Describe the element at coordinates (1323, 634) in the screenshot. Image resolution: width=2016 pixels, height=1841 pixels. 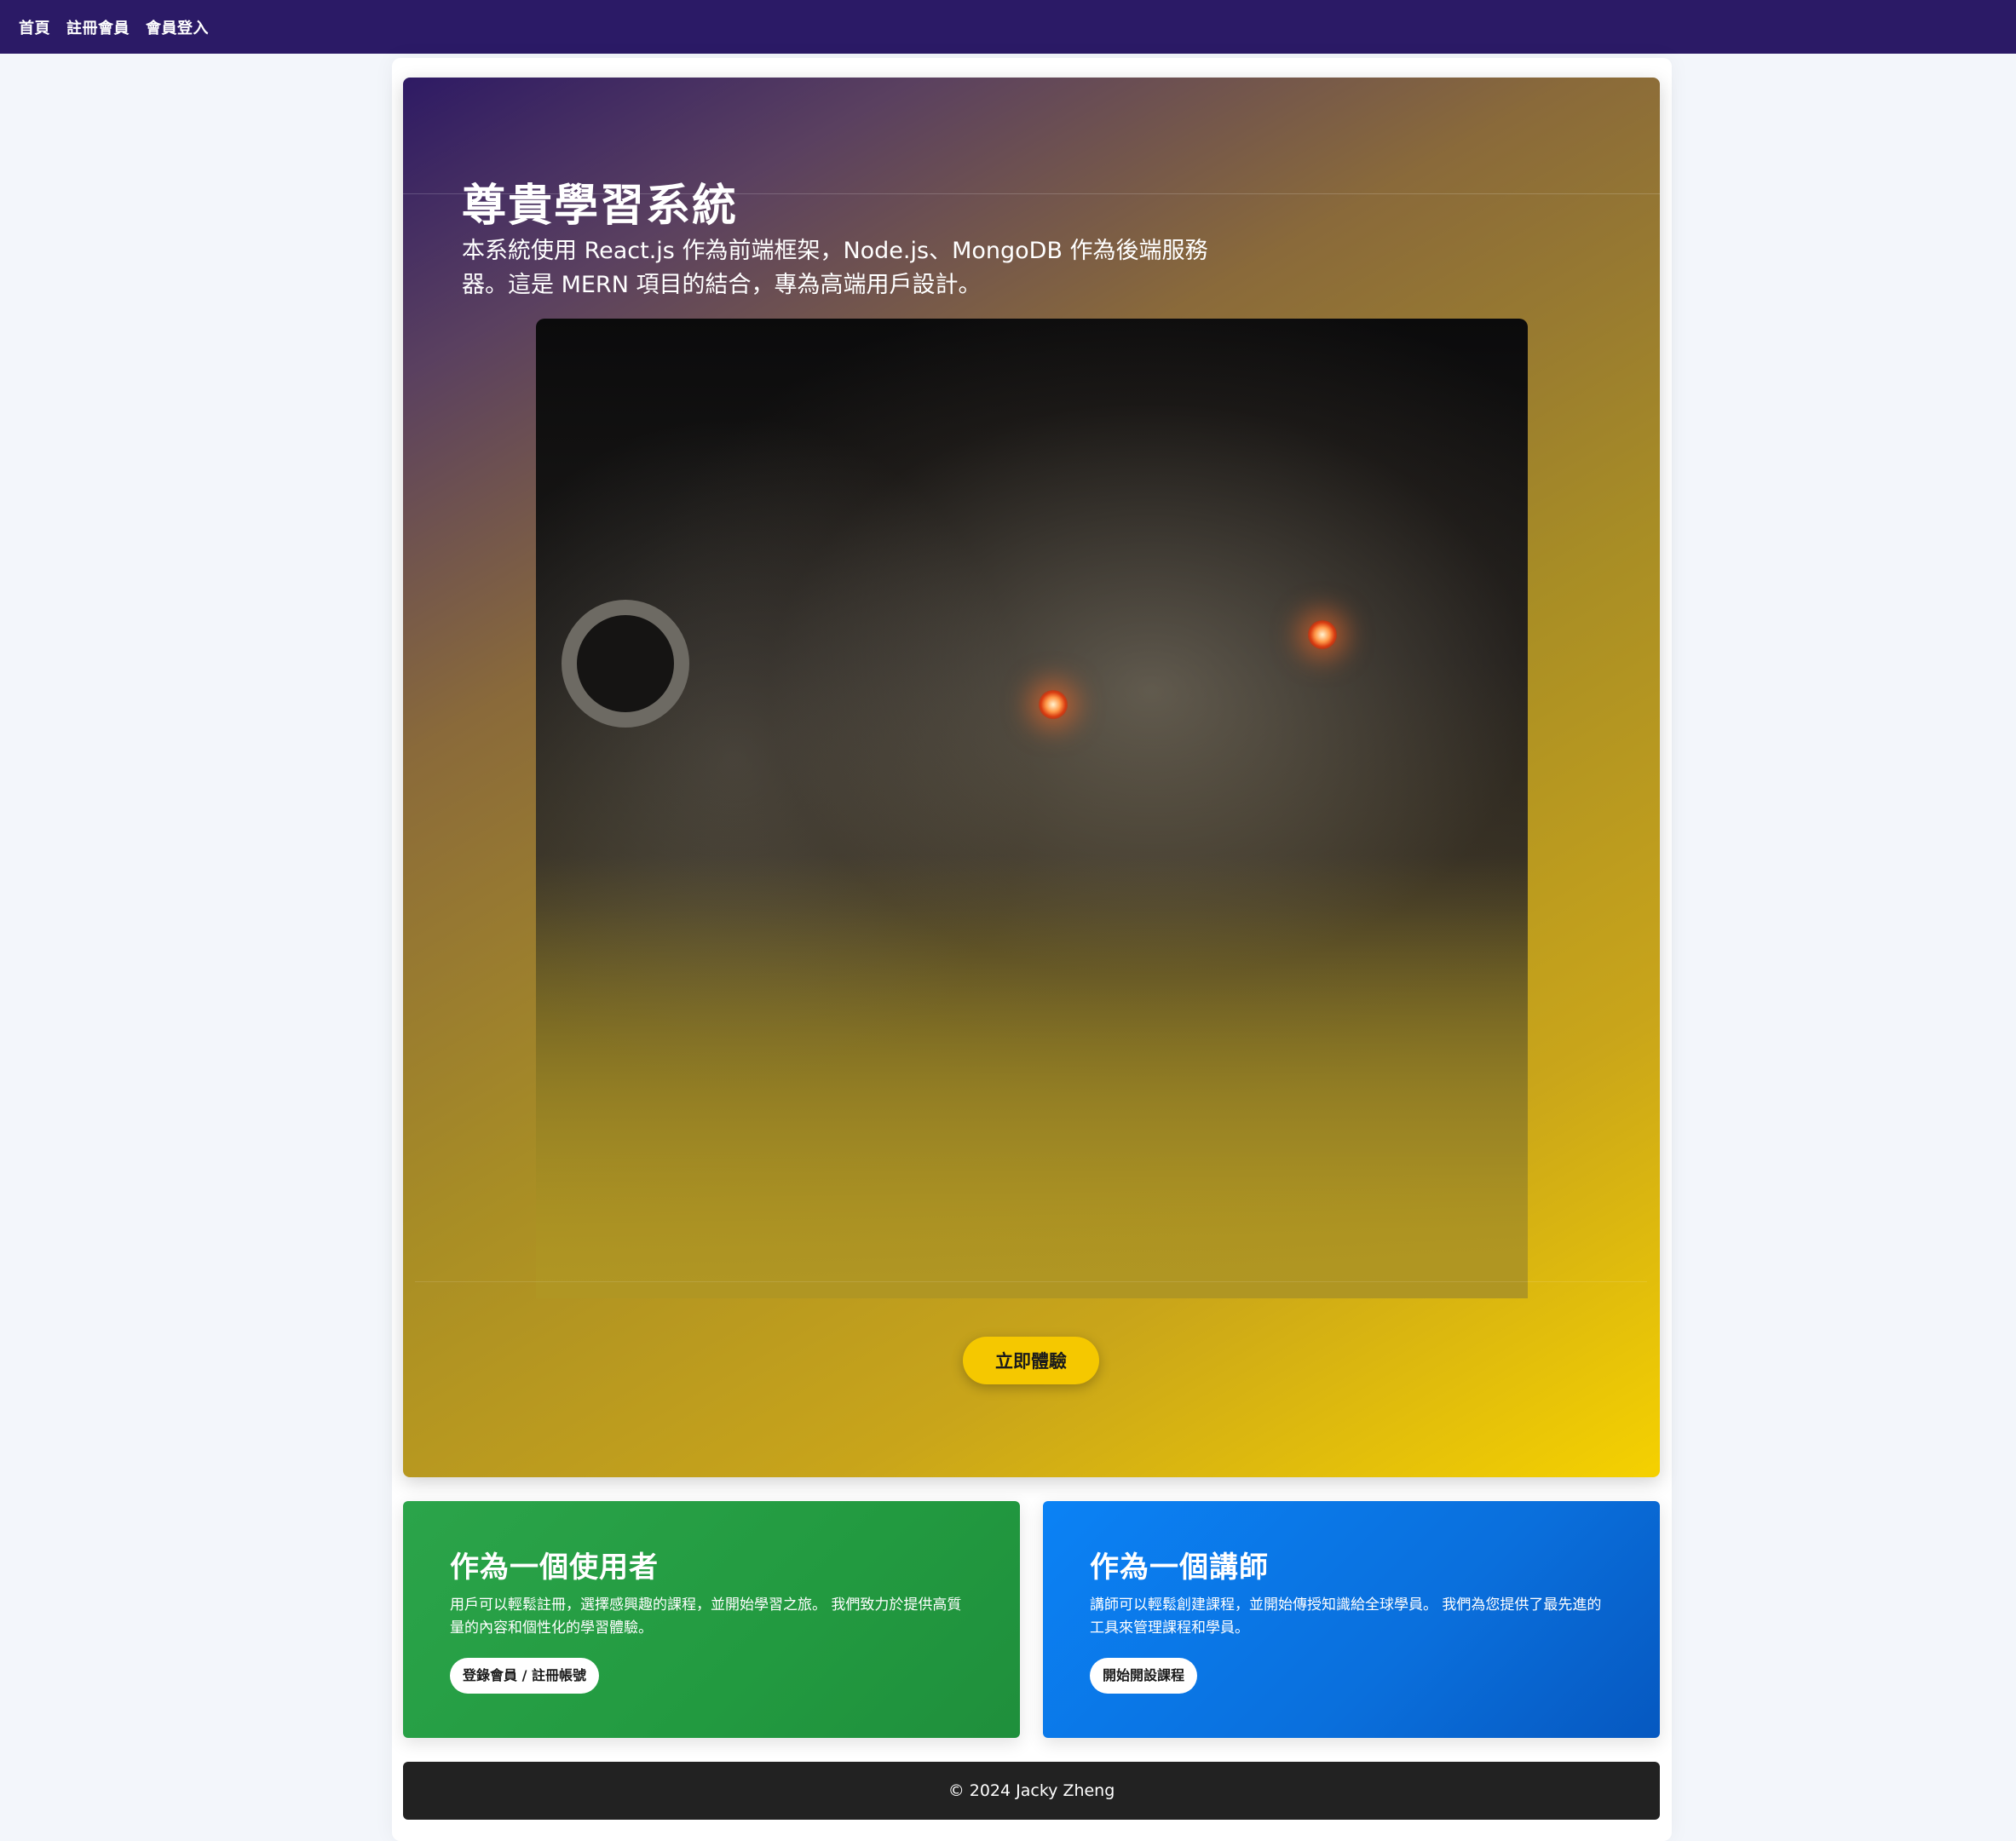
I see `glowing-eye-right` at that location.